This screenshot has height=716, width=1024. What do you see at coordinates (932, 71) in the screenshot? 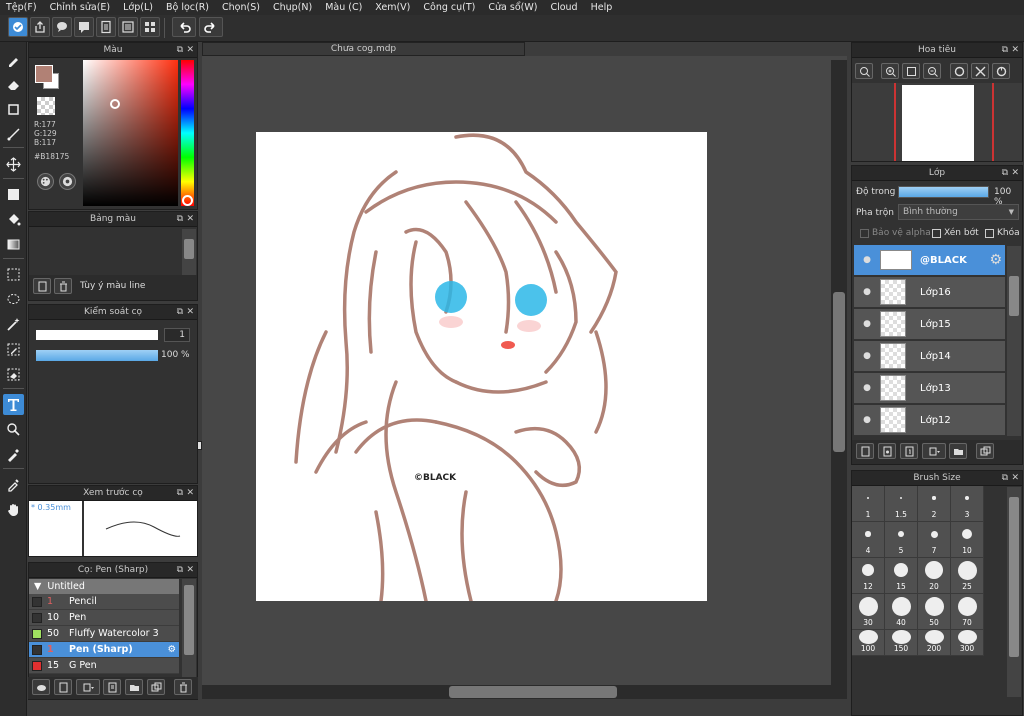
I see `zoom-out-icon` at bounding box center [932, 71].